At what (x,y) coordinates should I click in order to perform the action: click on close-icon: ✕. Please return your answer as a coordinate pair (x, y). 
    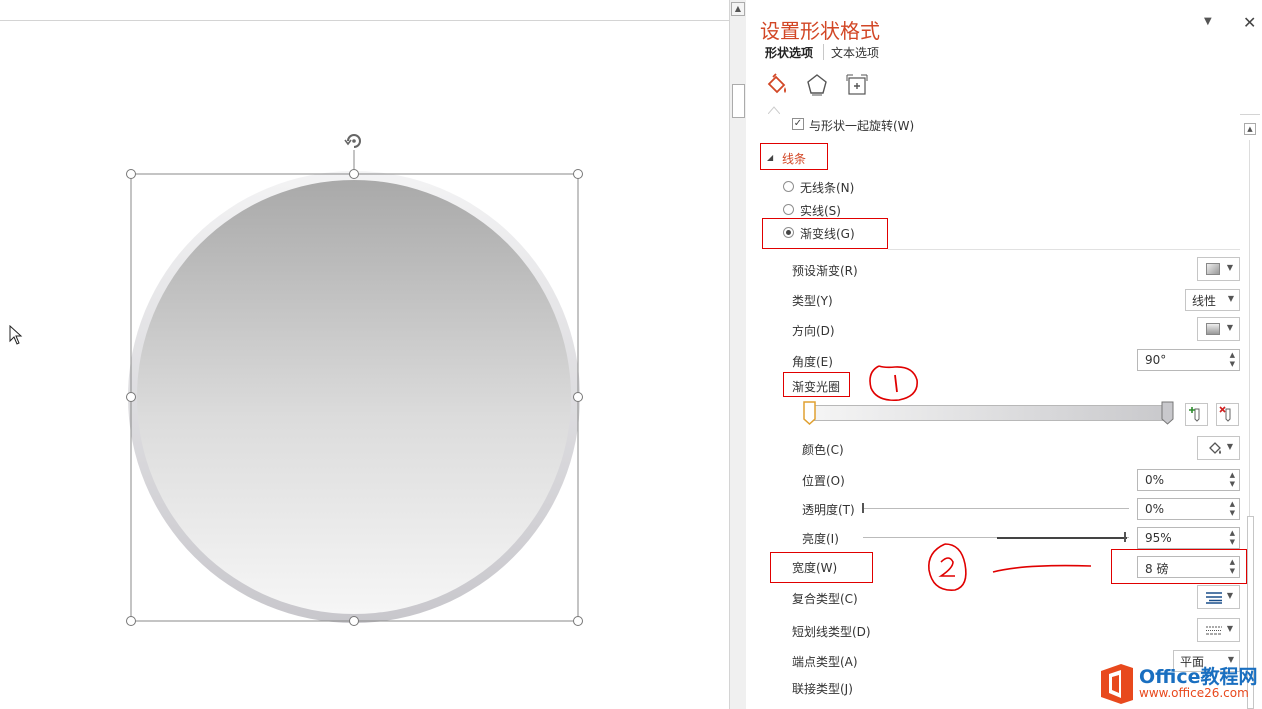
    Looking at the image, I should click on (1249, 22).